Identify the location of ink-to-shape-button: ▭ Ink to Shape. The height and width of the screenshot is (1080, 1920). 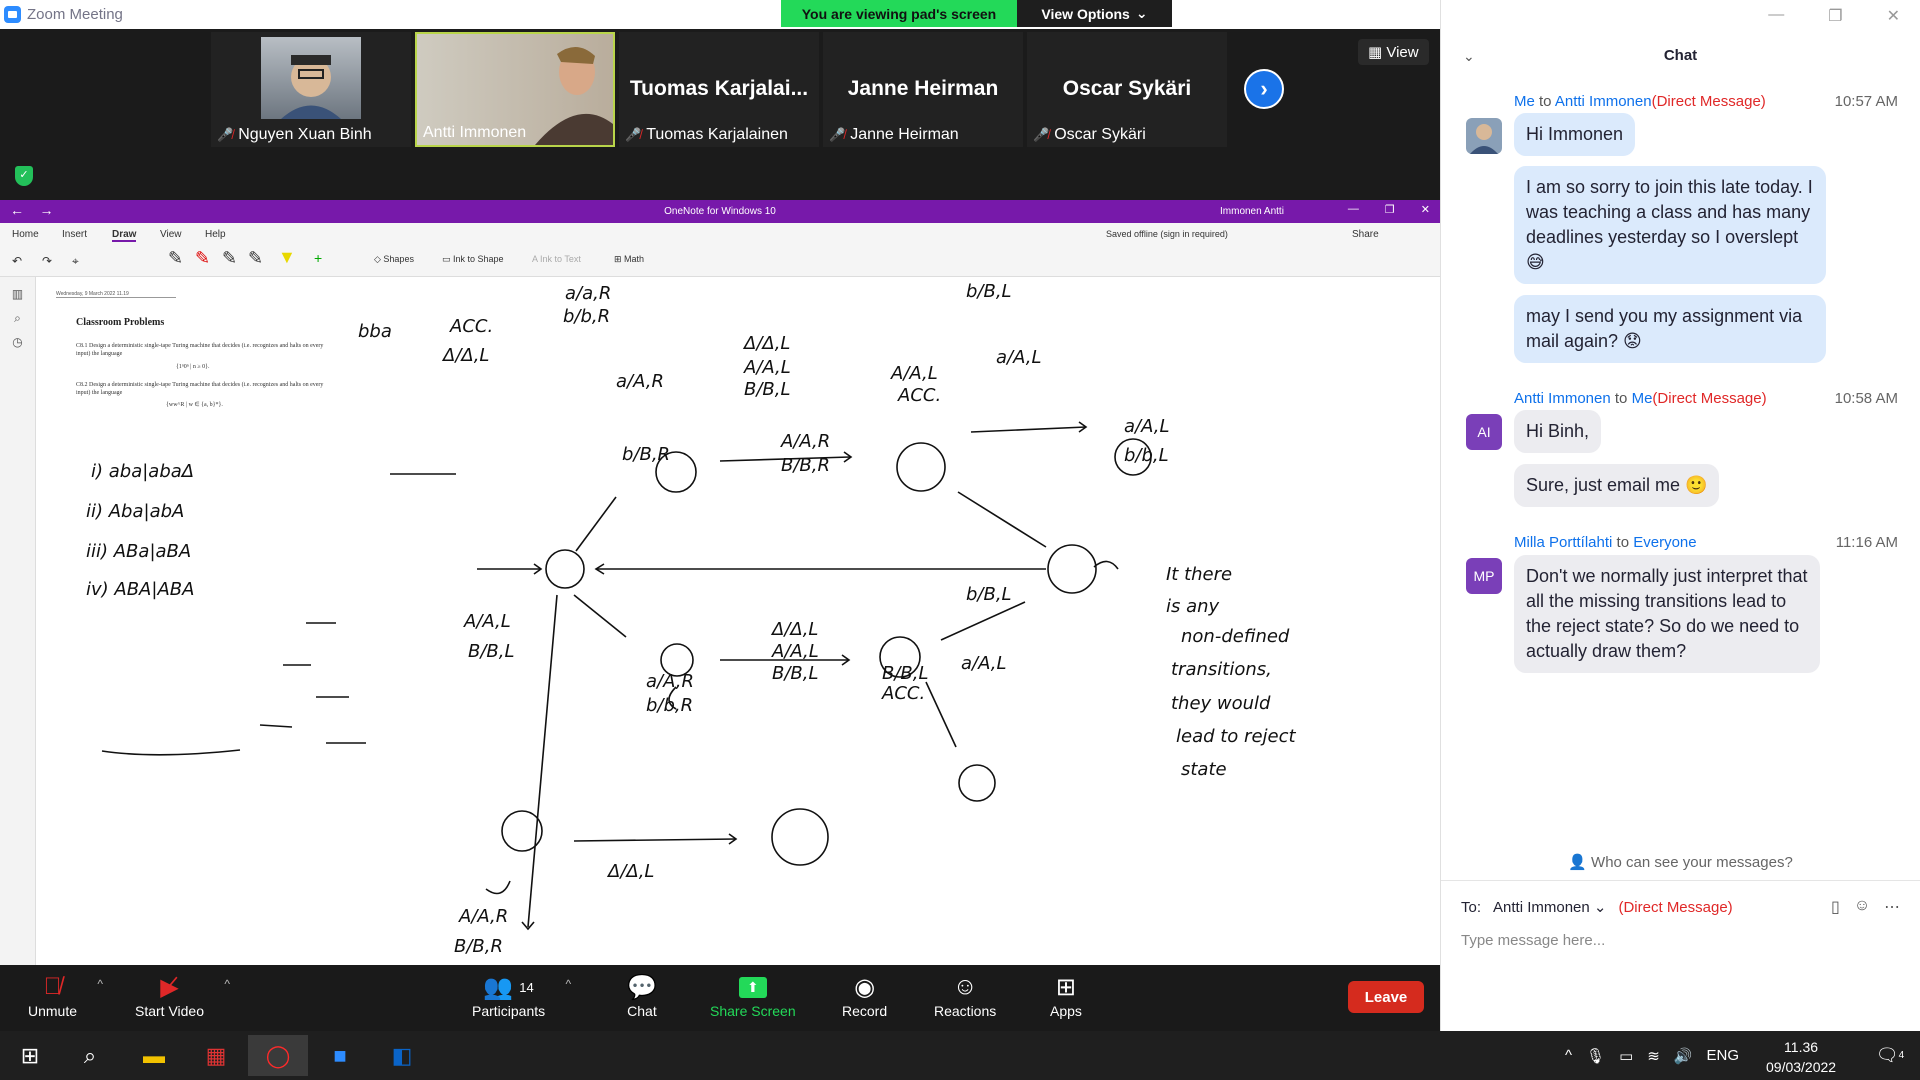
(473, 259).